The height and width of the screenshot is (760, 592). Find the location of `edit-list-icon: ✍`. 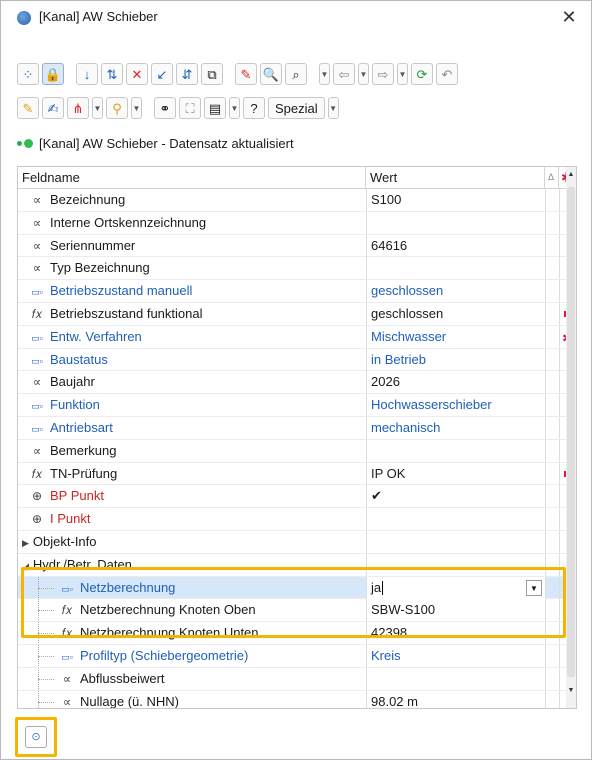

edit-list-icon: ✍ is located at coordinates (53, 108).